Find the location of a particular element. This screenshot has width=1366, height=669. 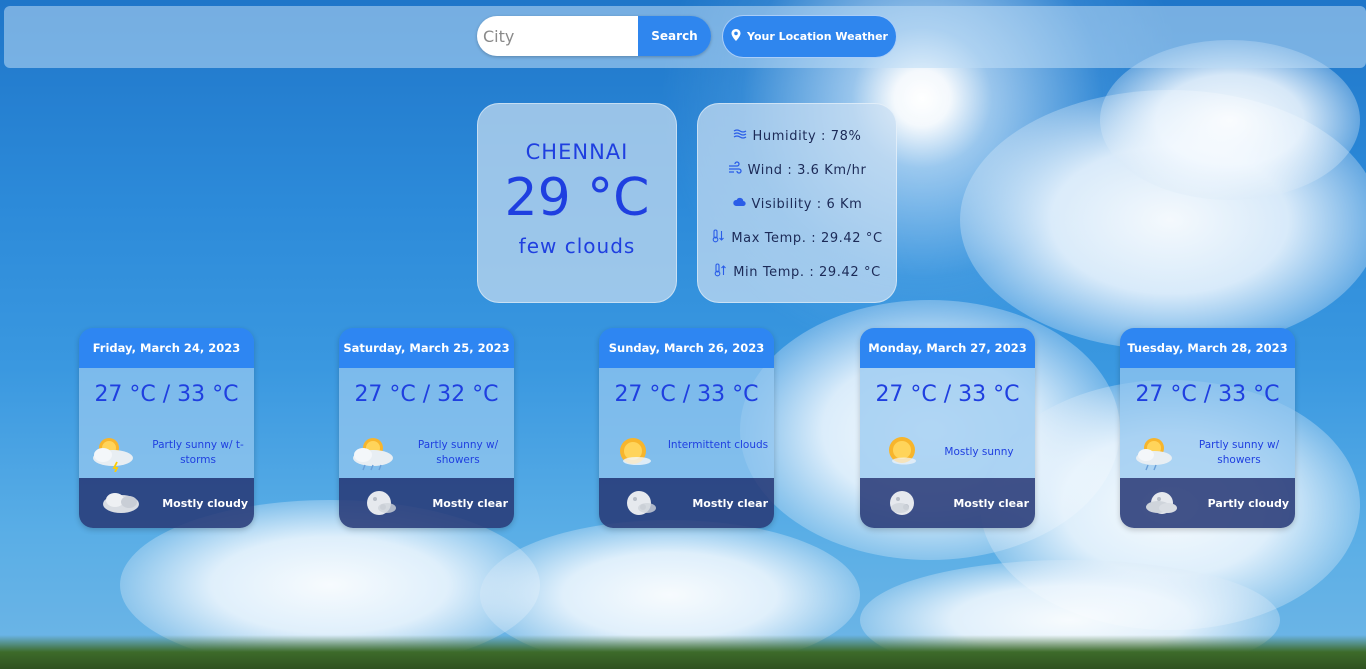

thermometer-up-icon is located at coordinates (720, 272).